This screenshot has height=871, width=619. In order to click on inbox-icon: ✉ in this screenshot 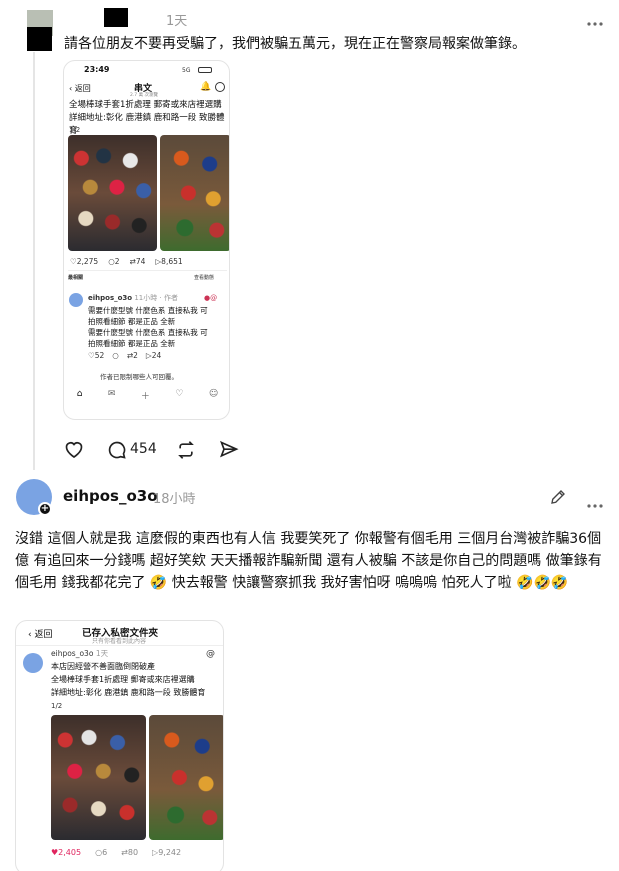, I will do `click(112, 395)`.